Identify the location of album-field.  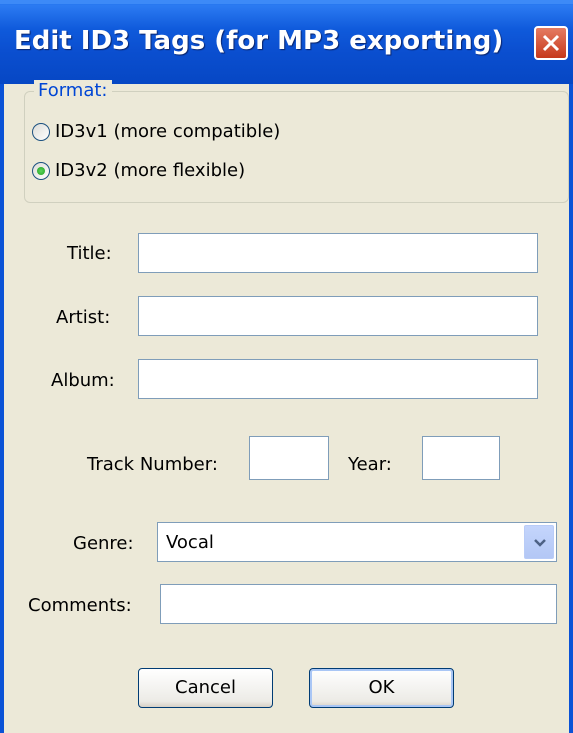
(338, 379).